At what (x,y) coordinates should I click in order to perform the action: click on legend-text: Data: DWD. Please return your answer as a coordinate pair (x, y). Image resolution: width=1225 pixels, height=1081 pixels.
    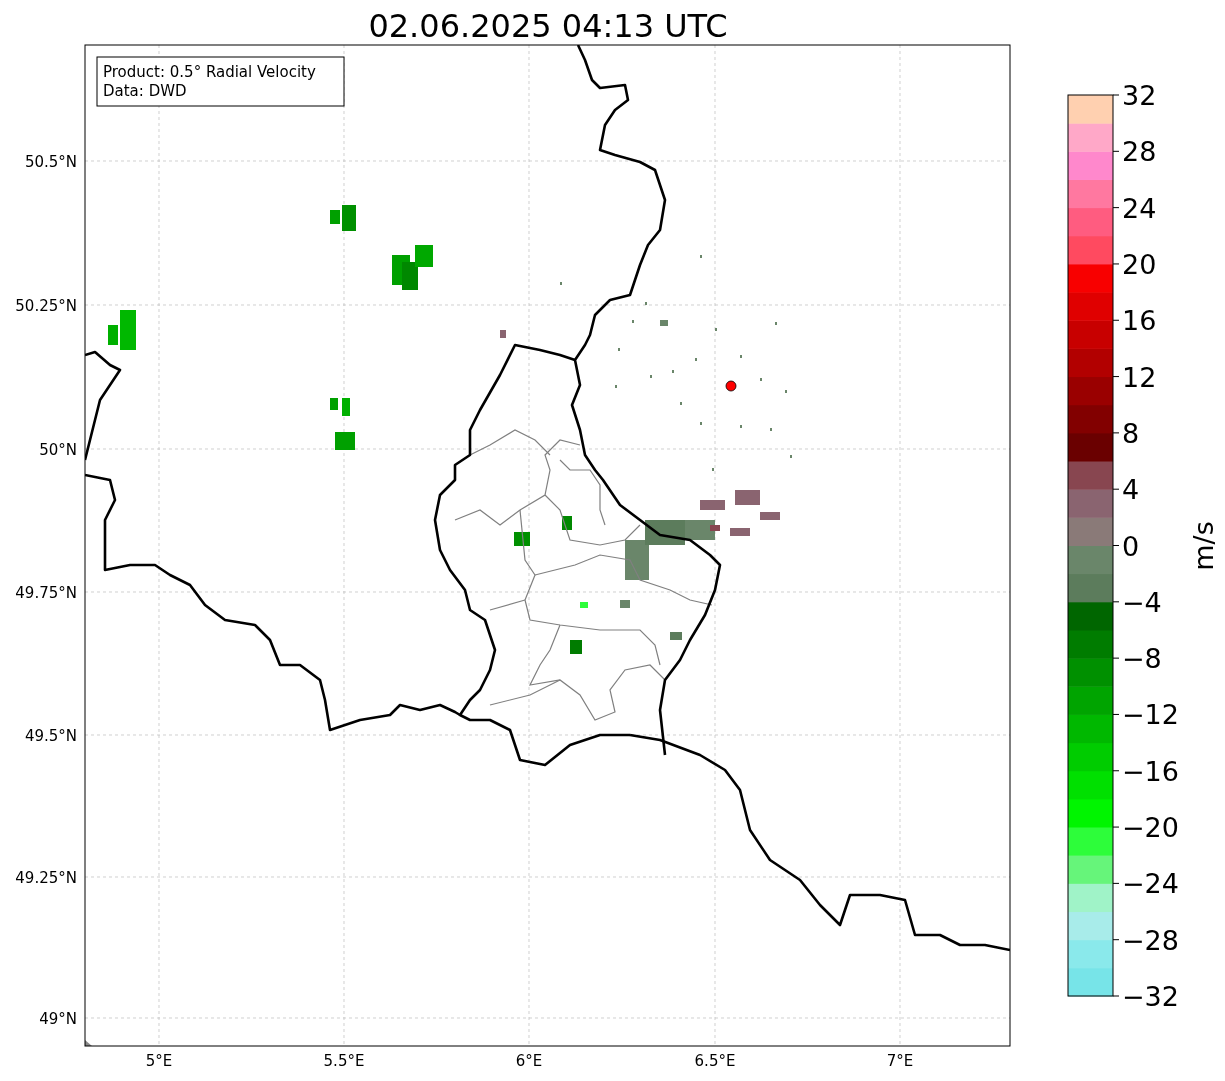
    Looking at the image, I should click on (145, 91).